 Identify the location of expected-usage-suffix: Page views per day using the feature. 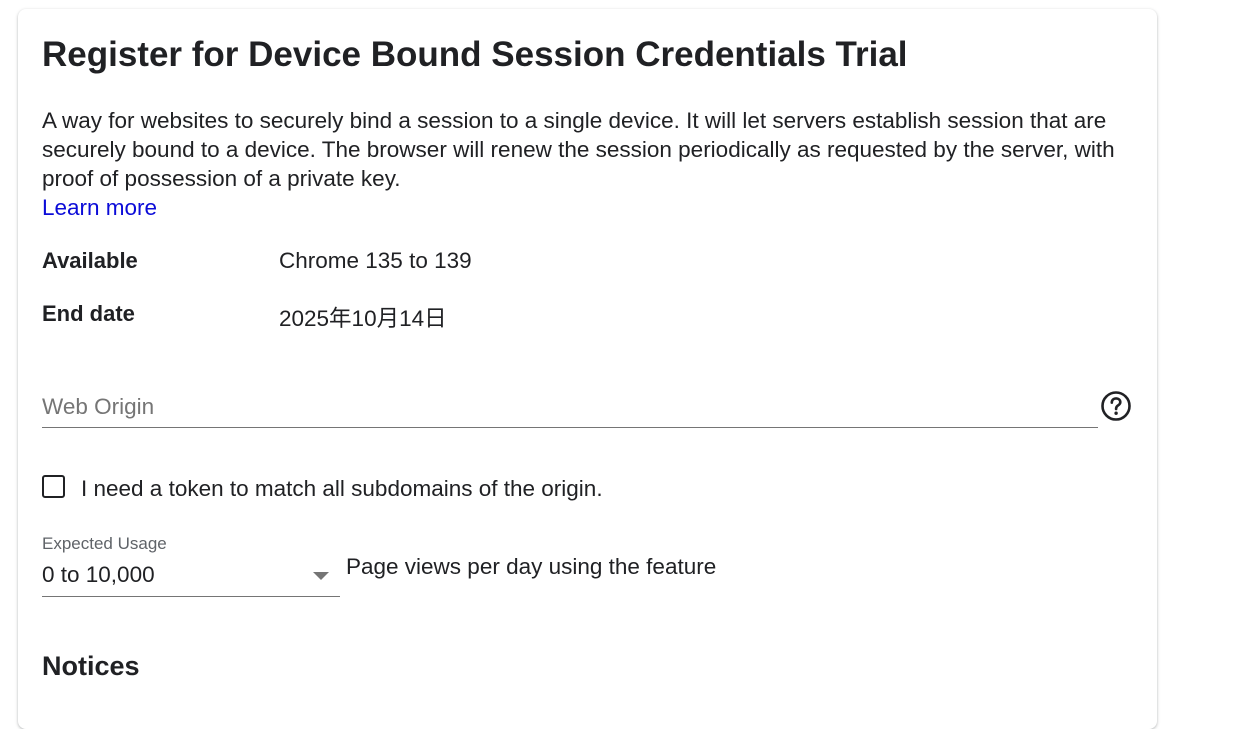
(531, 566).